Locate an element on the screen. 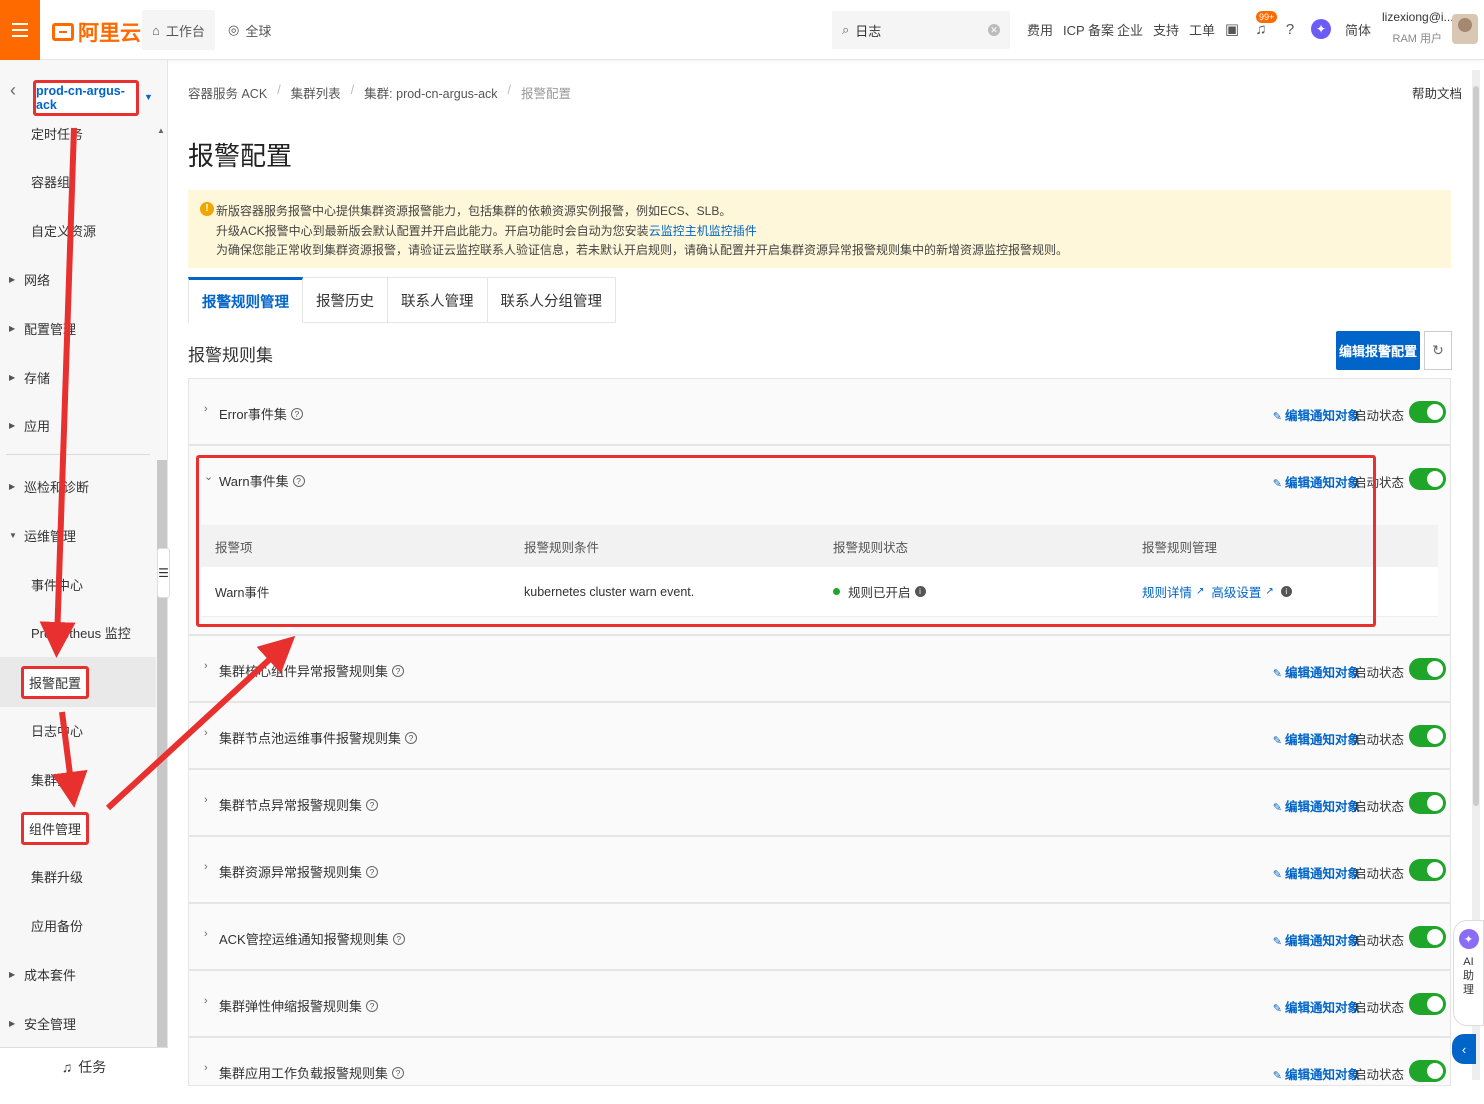  monitor-plugin-link: 云监控主机监控插件 is located at coordinates (703, 231).